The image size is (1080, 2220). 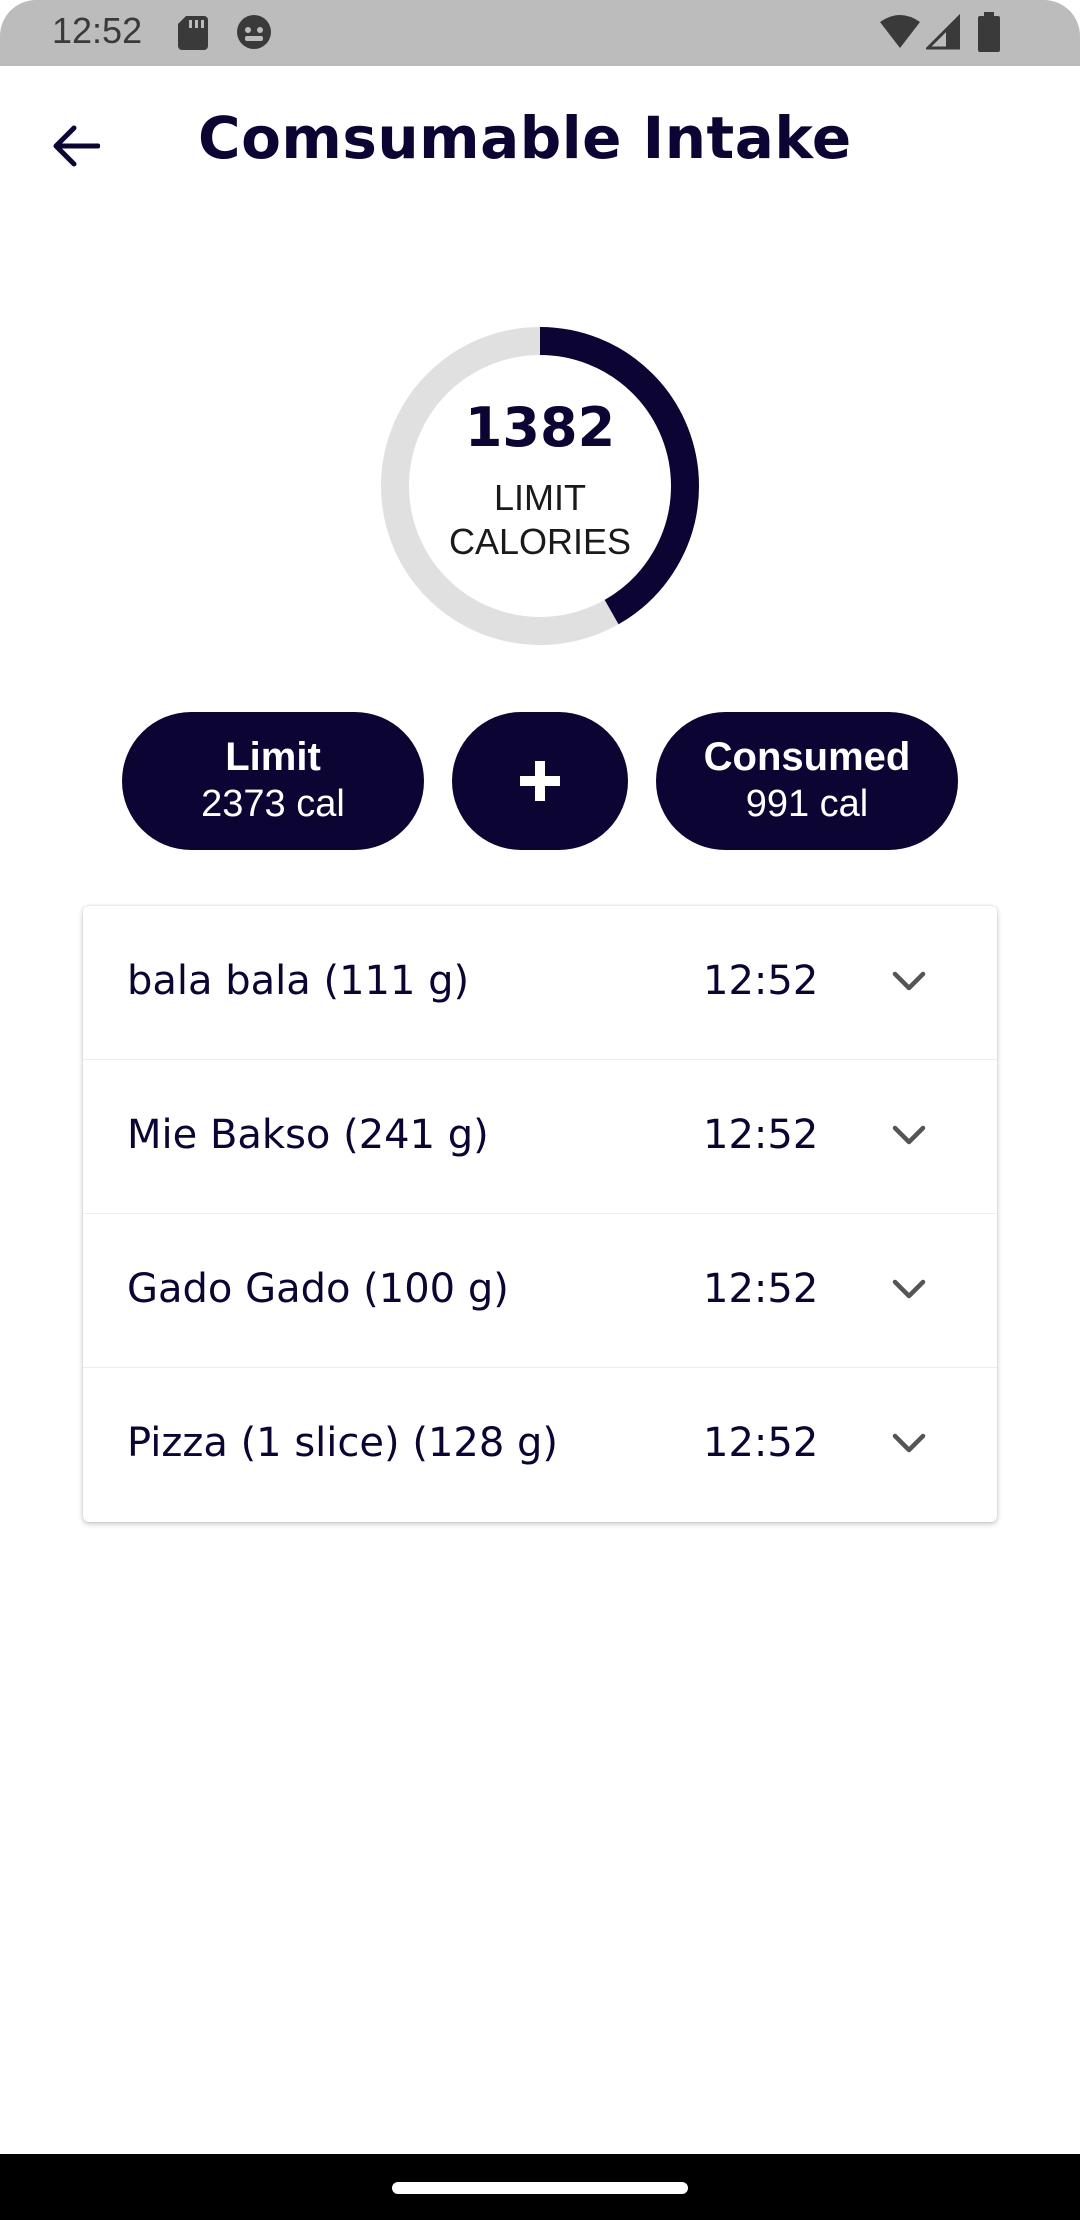 What do you see at coordinates (273, 804) in the screenshot?
I see `limit-value: 2373 cal` at bounding box center [273, 804].